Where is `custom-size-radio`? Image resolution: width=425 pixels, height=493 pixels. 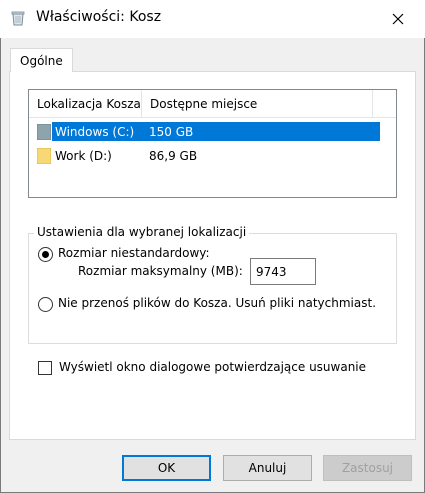
custom-size-radio is located at coordinates (45, 254).